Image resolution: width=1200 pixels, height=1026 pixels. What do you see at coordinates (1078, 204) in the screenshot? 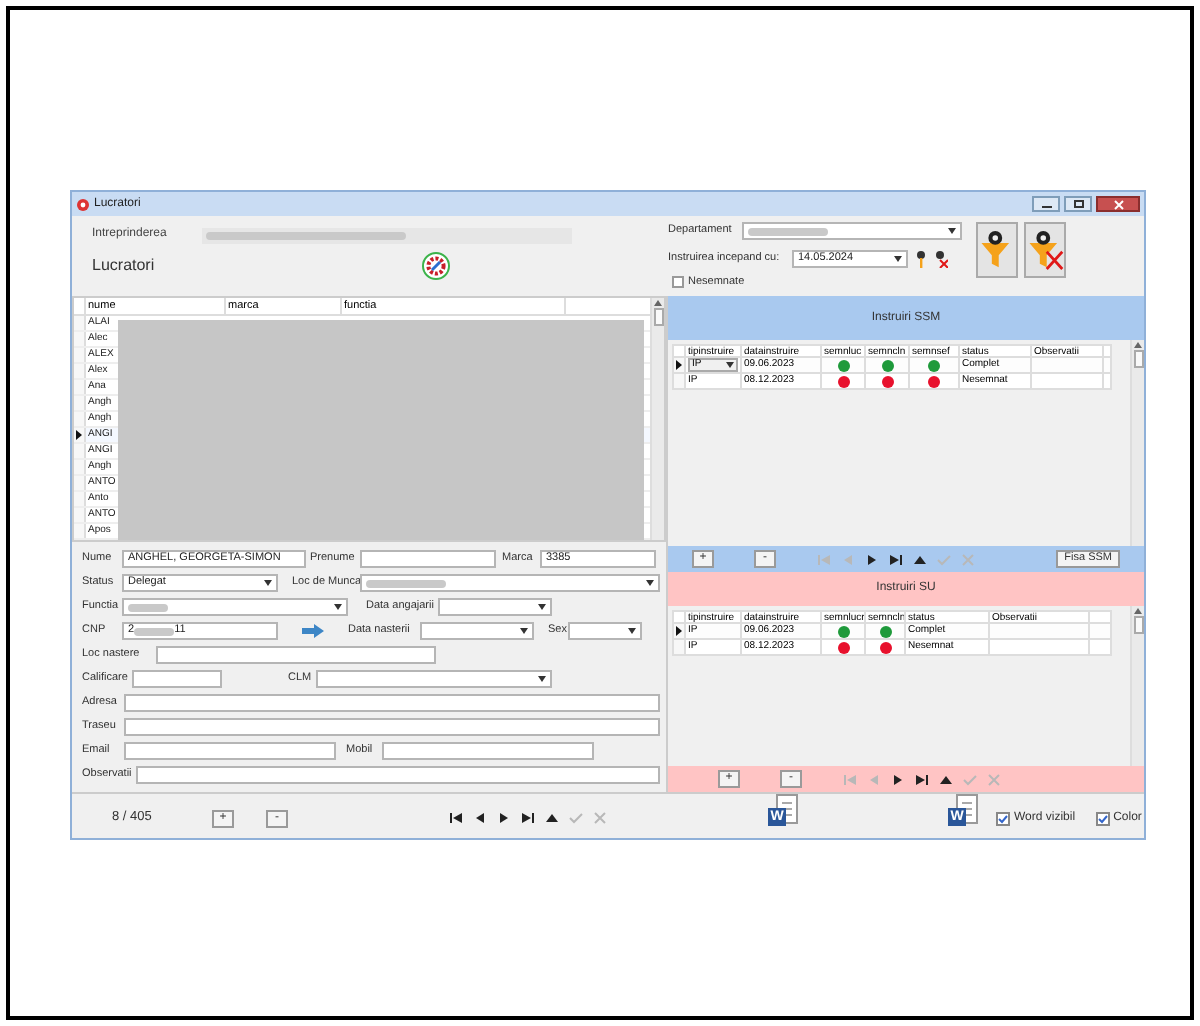
I see `maximize-button` at bounding box center [1078, 204].